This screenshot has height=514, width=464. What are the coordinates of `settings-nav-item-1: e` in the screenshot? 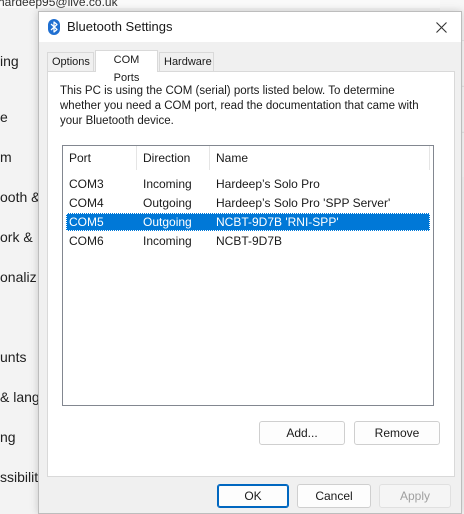 It's located at (4, 117).